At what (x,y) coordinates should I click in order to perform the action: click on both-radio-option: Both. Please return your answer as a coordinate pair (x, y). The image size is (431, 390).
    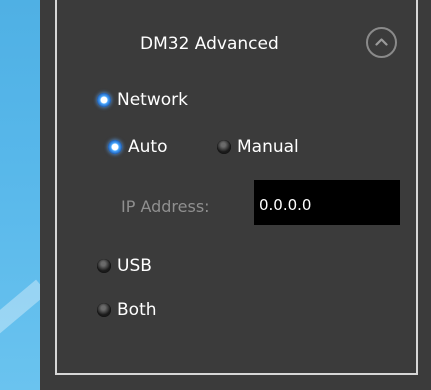
    Looking at the image, I should click on (127, 310).